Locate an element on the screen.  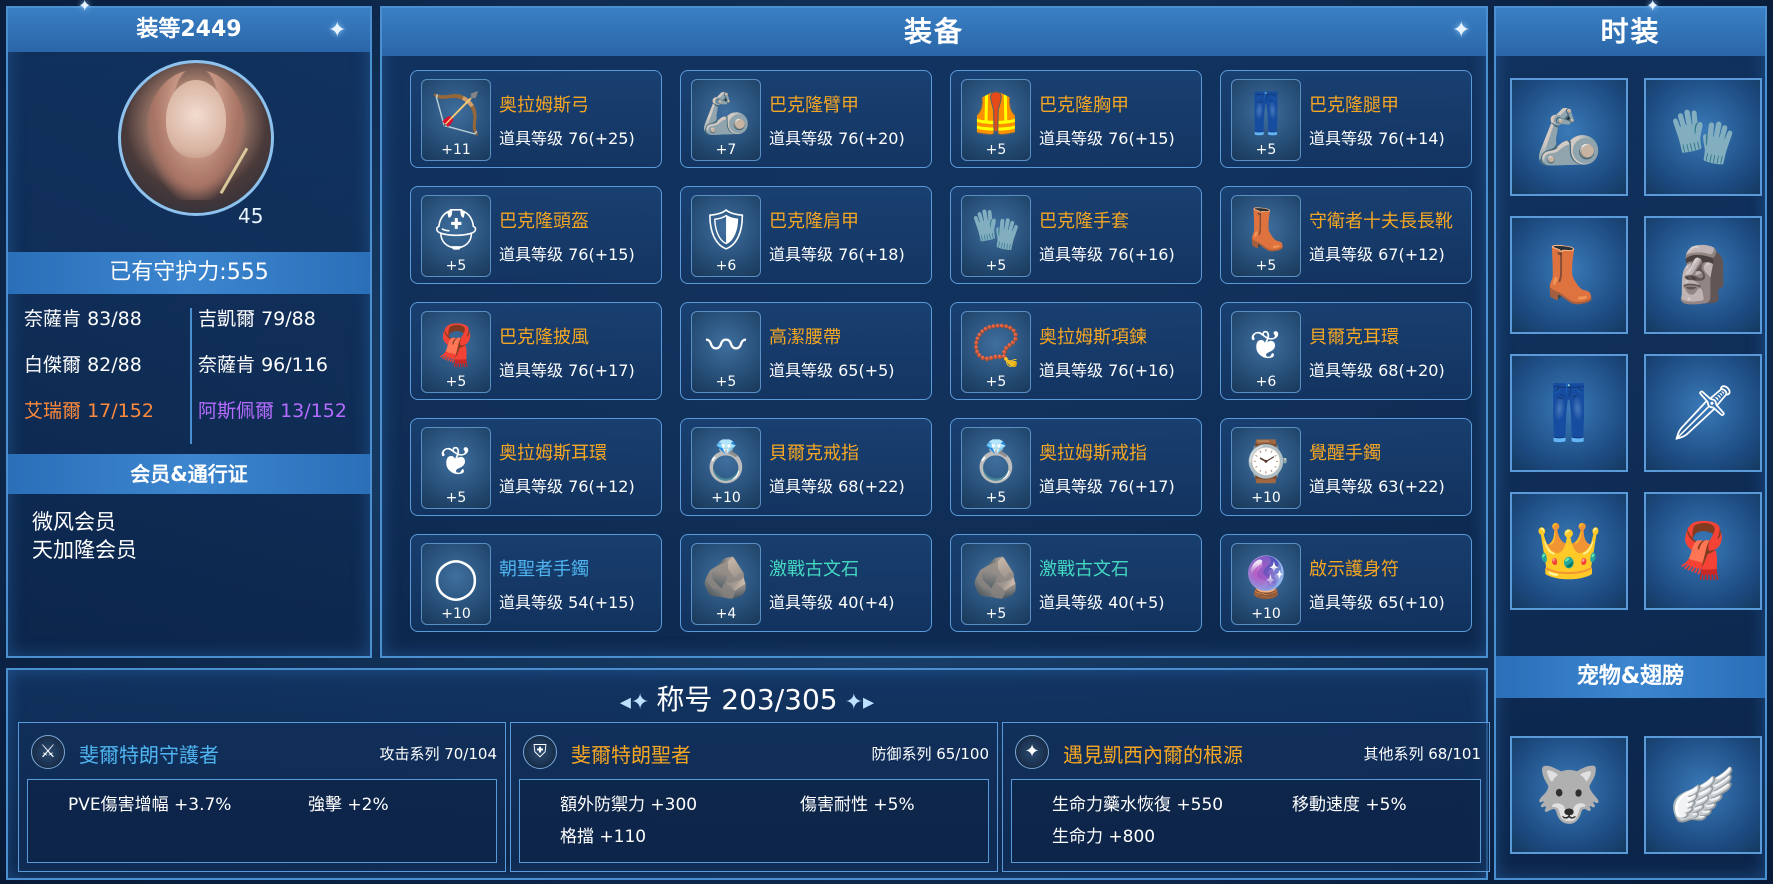
title-bonus: 額外防禦力 +300 is located at coordinates (629, 805).